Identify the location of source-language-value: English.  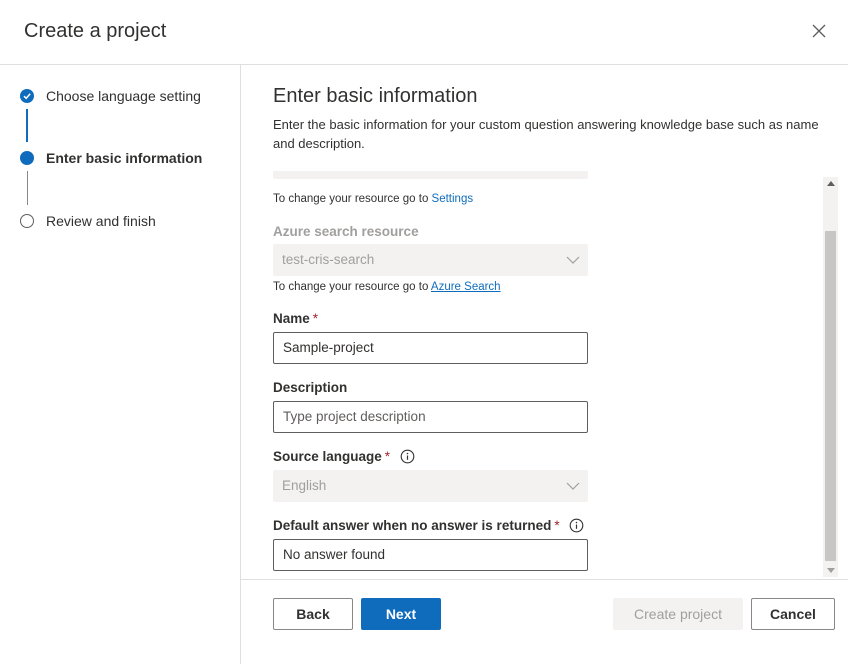
(304, 485).